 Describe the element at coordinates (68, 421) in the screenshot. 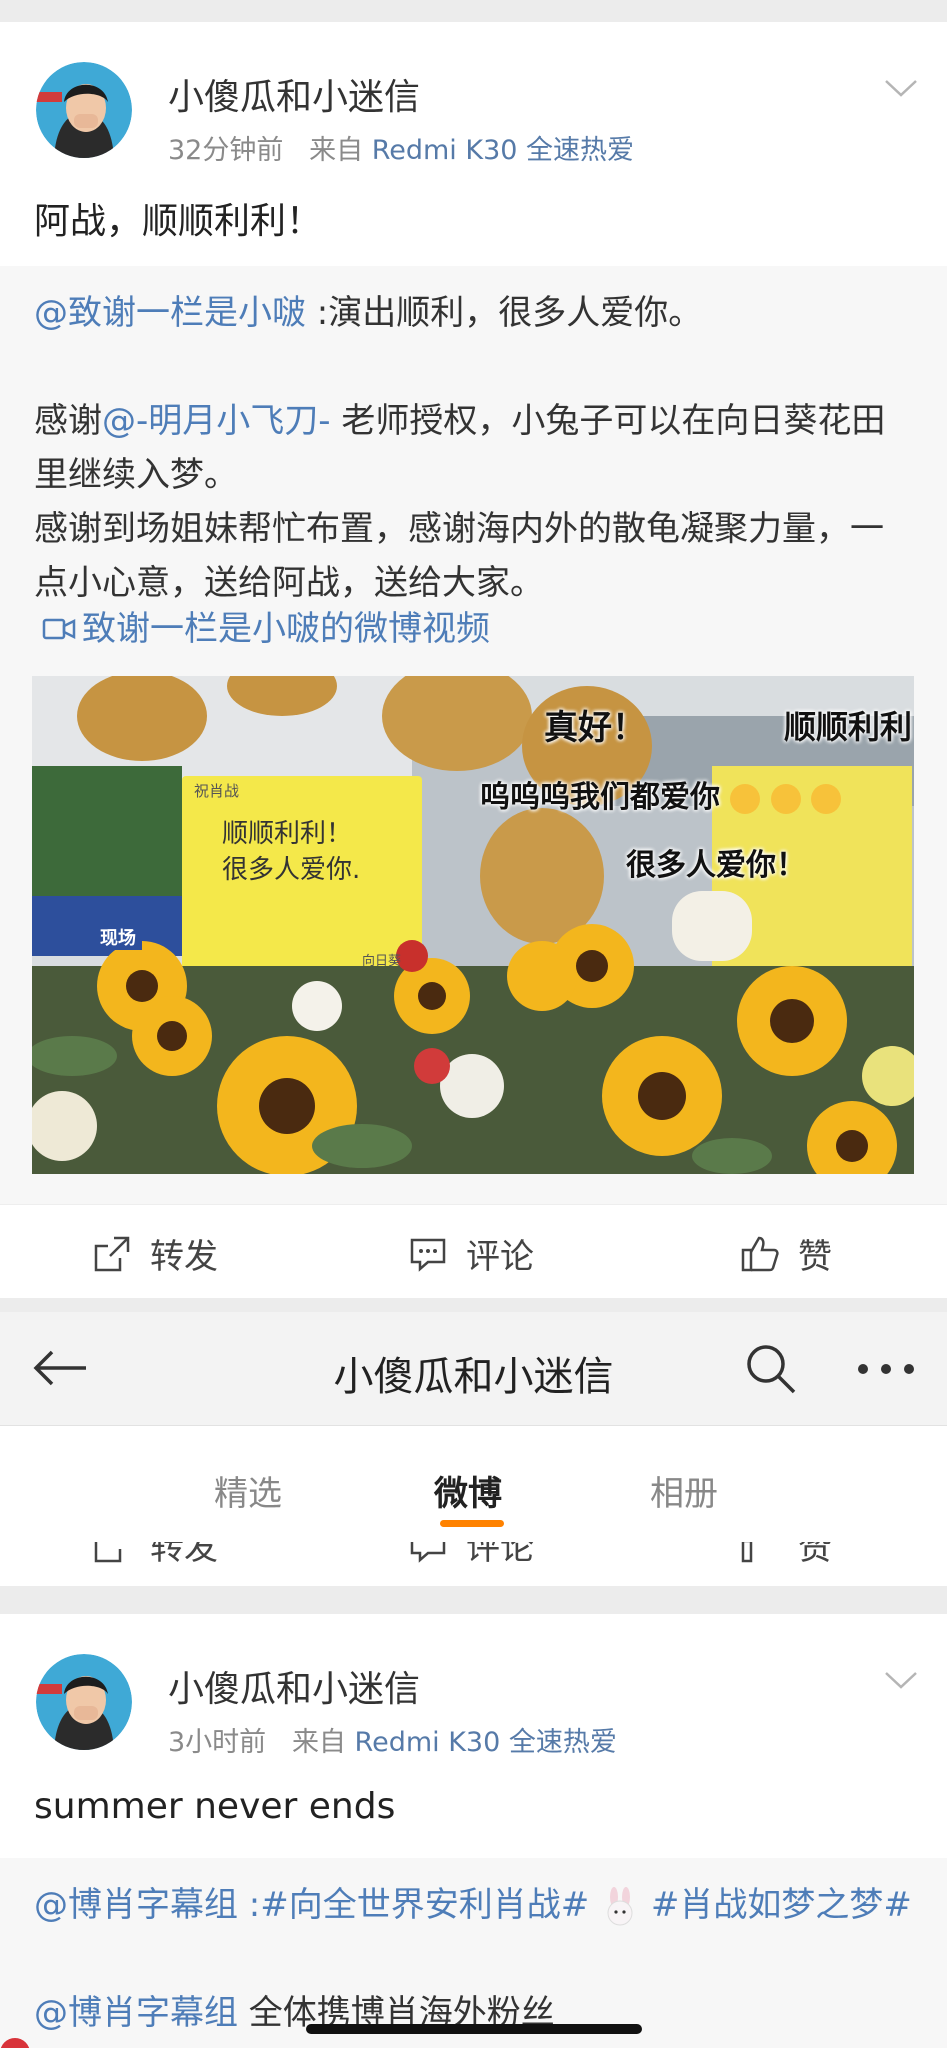

I see `thanks-prefix: 感谢` at that location.